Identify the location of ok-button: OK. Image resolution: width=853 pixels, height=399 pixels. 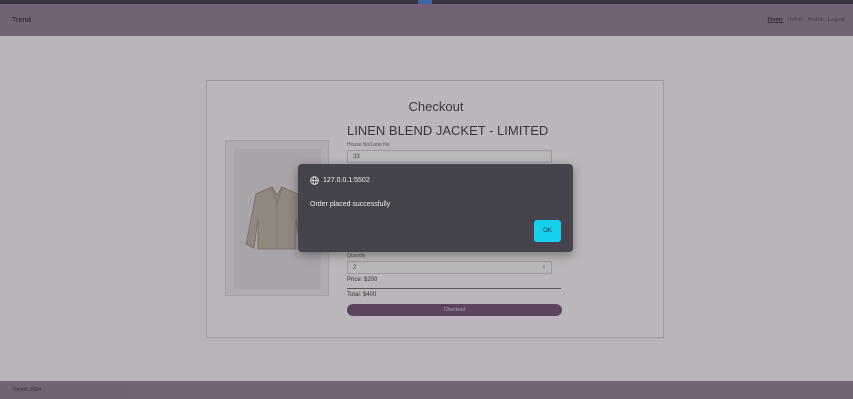
(547, 231).